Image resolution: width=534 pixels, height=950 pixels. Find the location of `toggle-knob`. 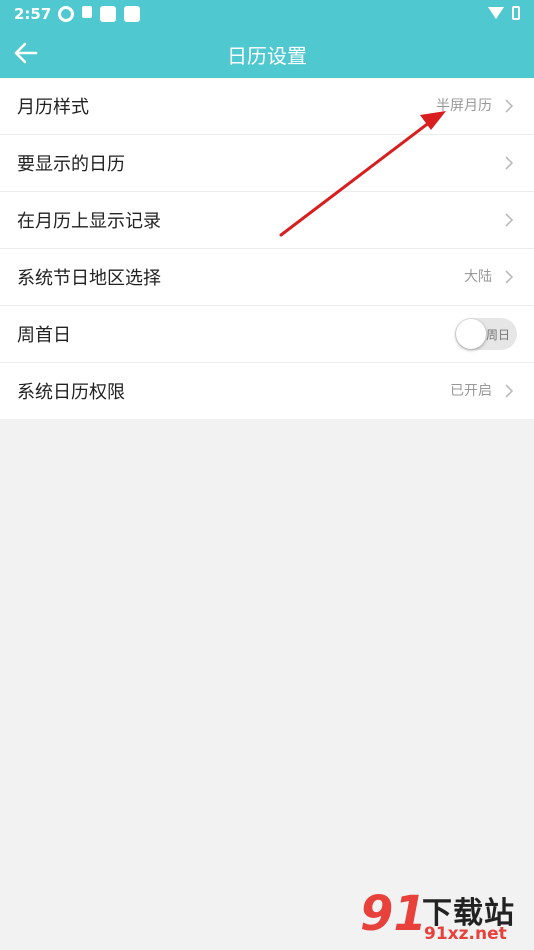

toggle-knob is located at coordinates (471, 334).